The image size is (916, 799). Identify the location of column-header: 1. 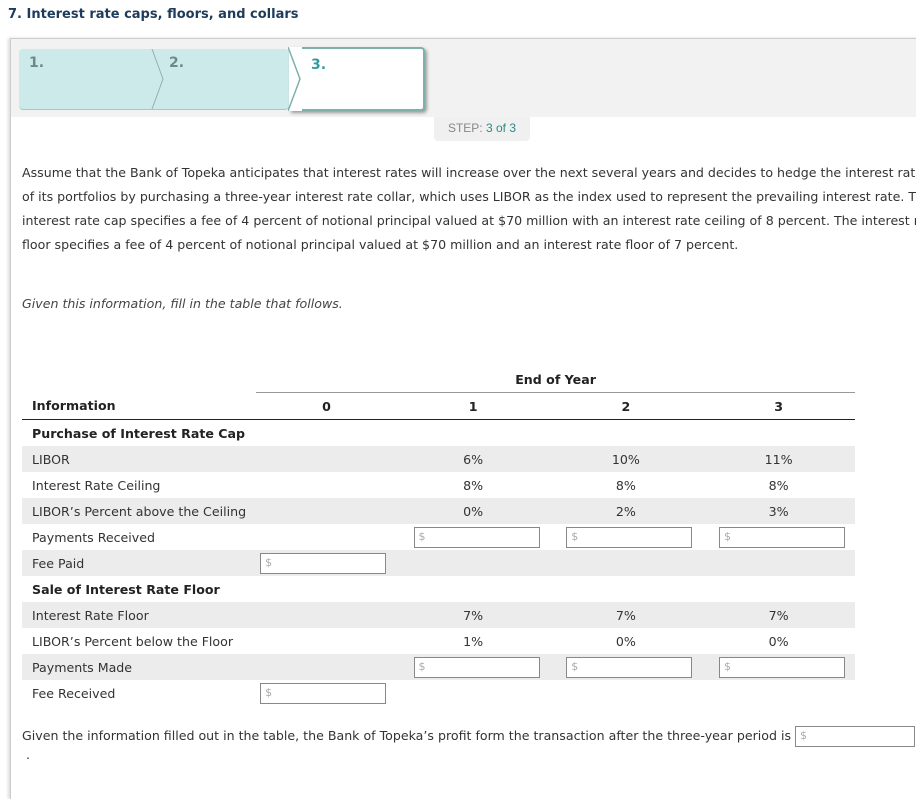
(473, 406).